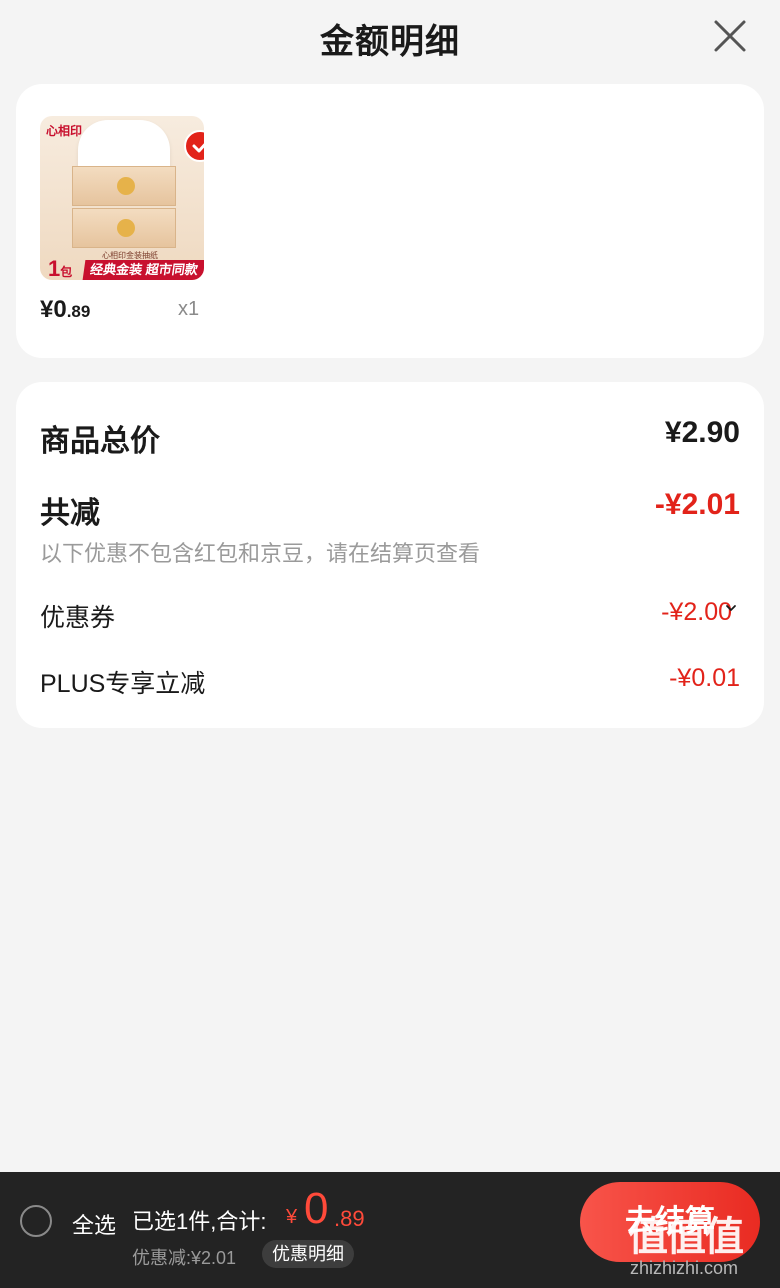  I want to click on plus-discount-label: PLUS专享立减, so click(123, 684).